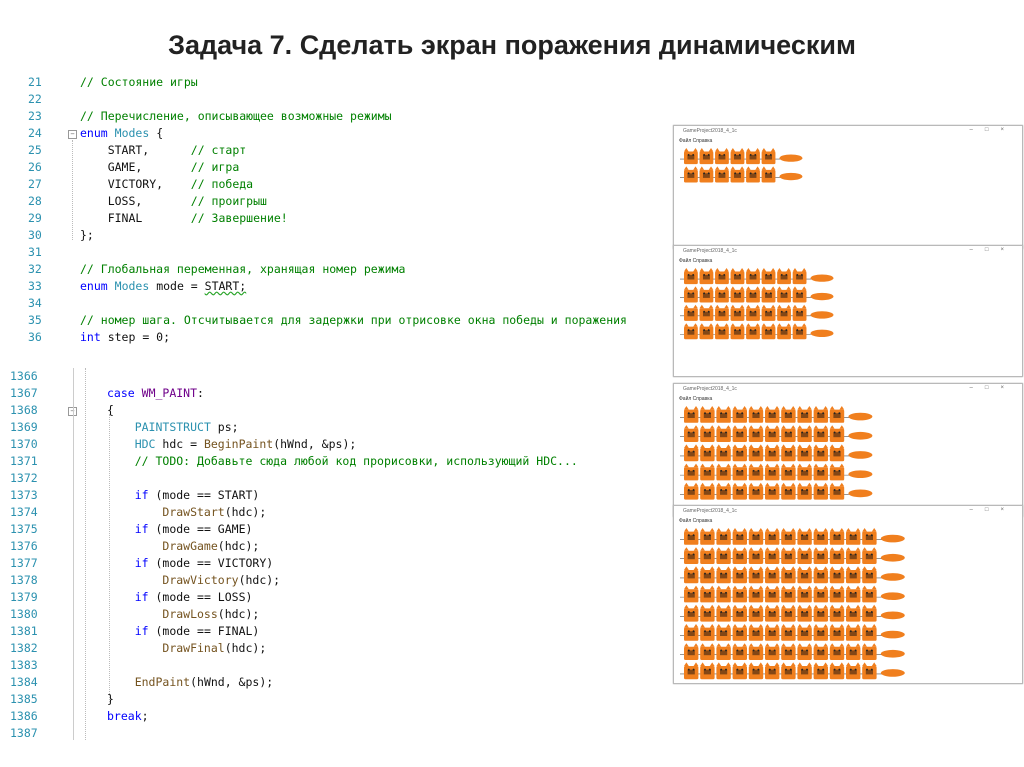 The image size is (1024, 767). I want to click on code-text: case WM_PAINT:, so click(155, 393).